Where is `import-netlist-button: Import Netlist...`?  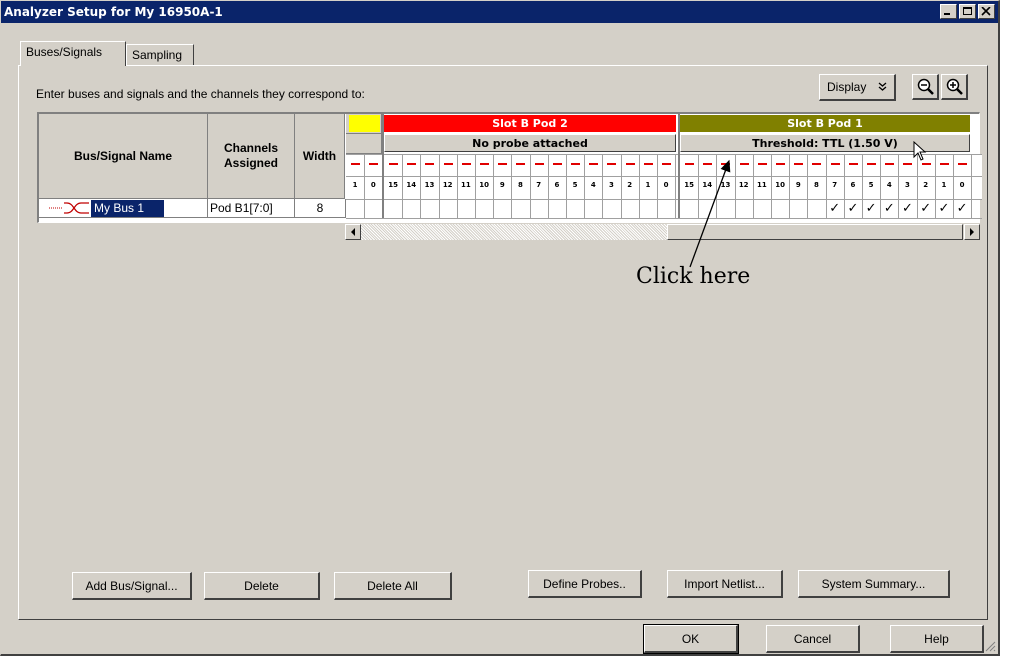
import-netlist-button: Import Netlist... is located at coordinates (725, 584).